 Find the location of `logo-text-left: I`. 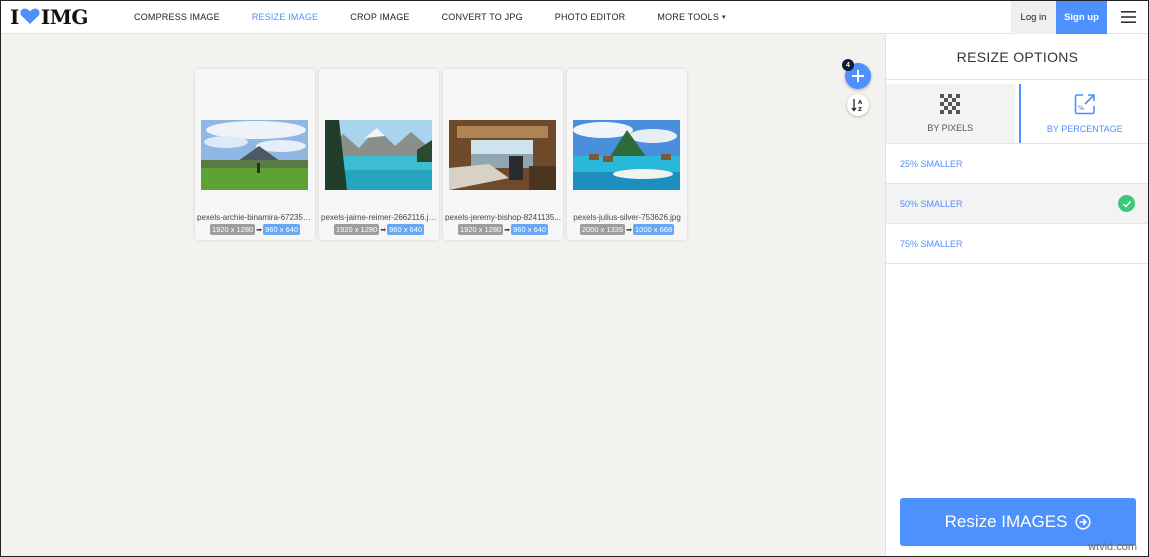

logo-text-left: I is located at coordinates (14, 16).